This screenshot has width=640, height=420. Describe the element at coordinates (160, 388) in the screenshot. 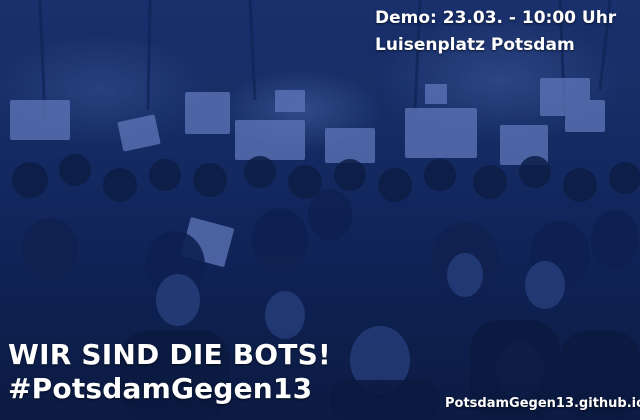

I see `hashtag: #PotsdamGegen13` at that location.